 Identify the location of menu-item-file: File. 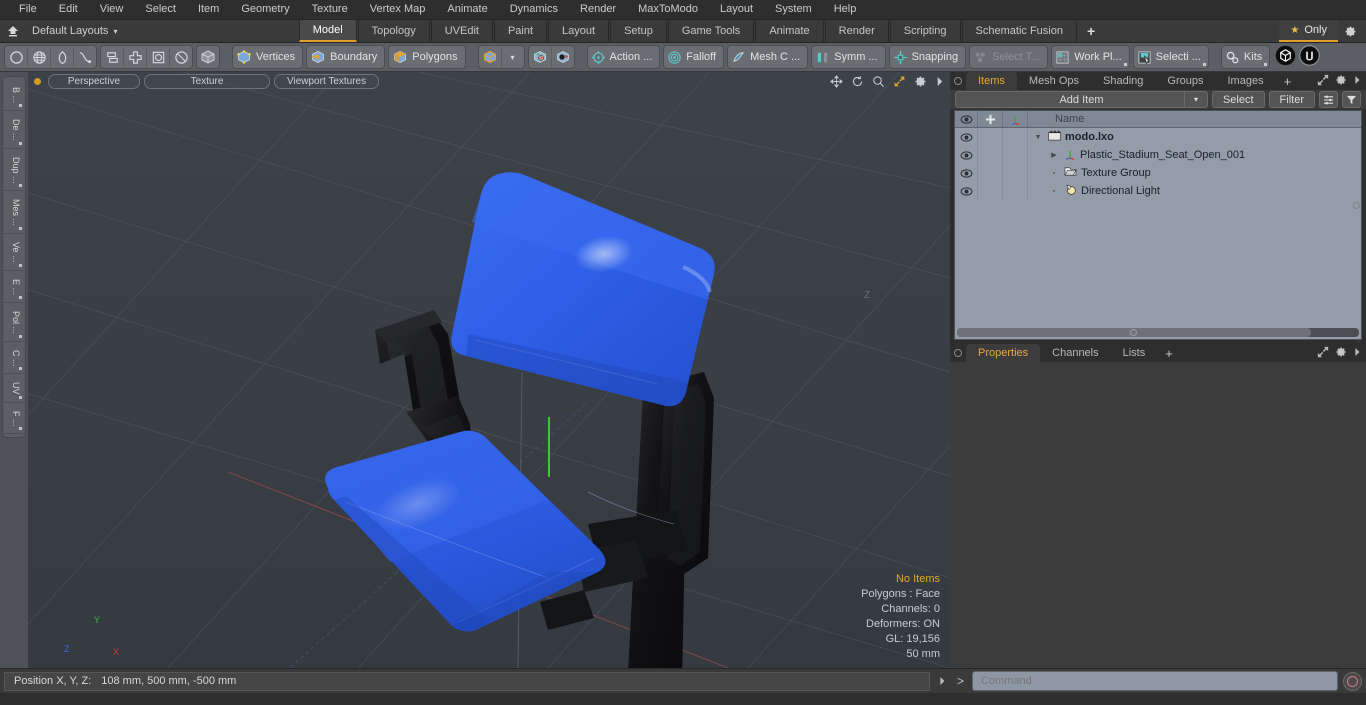
(28, 9).